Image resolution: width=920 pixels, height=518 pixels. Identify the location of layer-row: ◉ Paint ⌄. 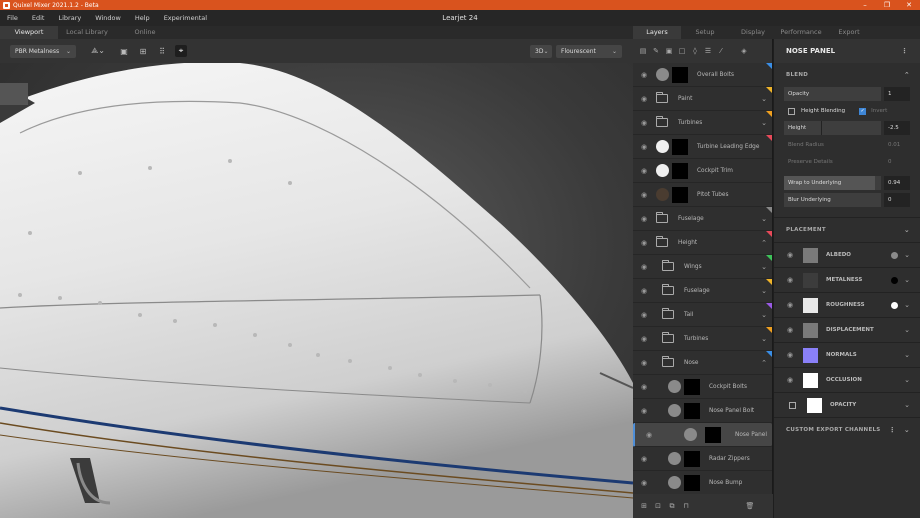
(702, 99).